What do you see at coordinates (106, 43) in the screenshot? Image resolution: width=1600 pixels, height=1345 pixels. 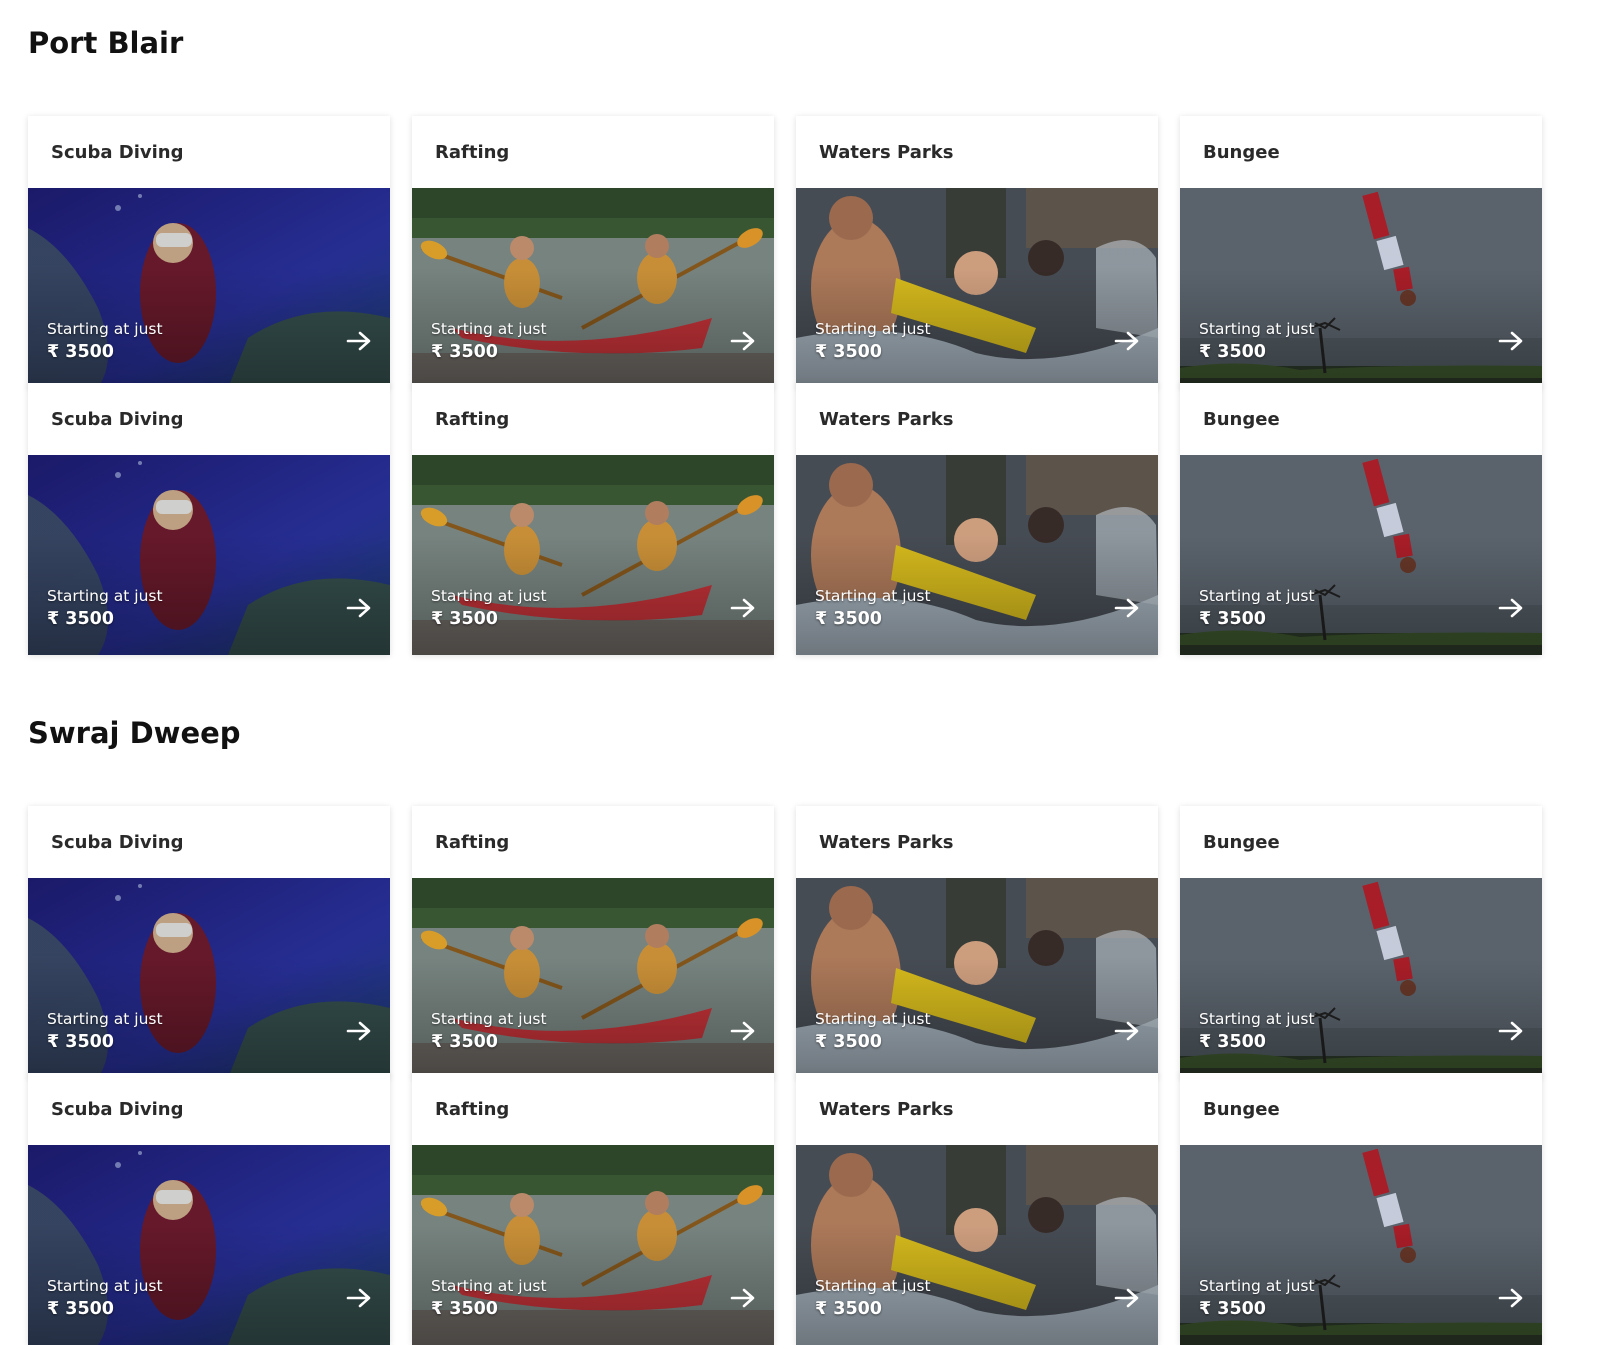 I see `section-title-port-blair: Port Blair` at bounding box center [106, 43].